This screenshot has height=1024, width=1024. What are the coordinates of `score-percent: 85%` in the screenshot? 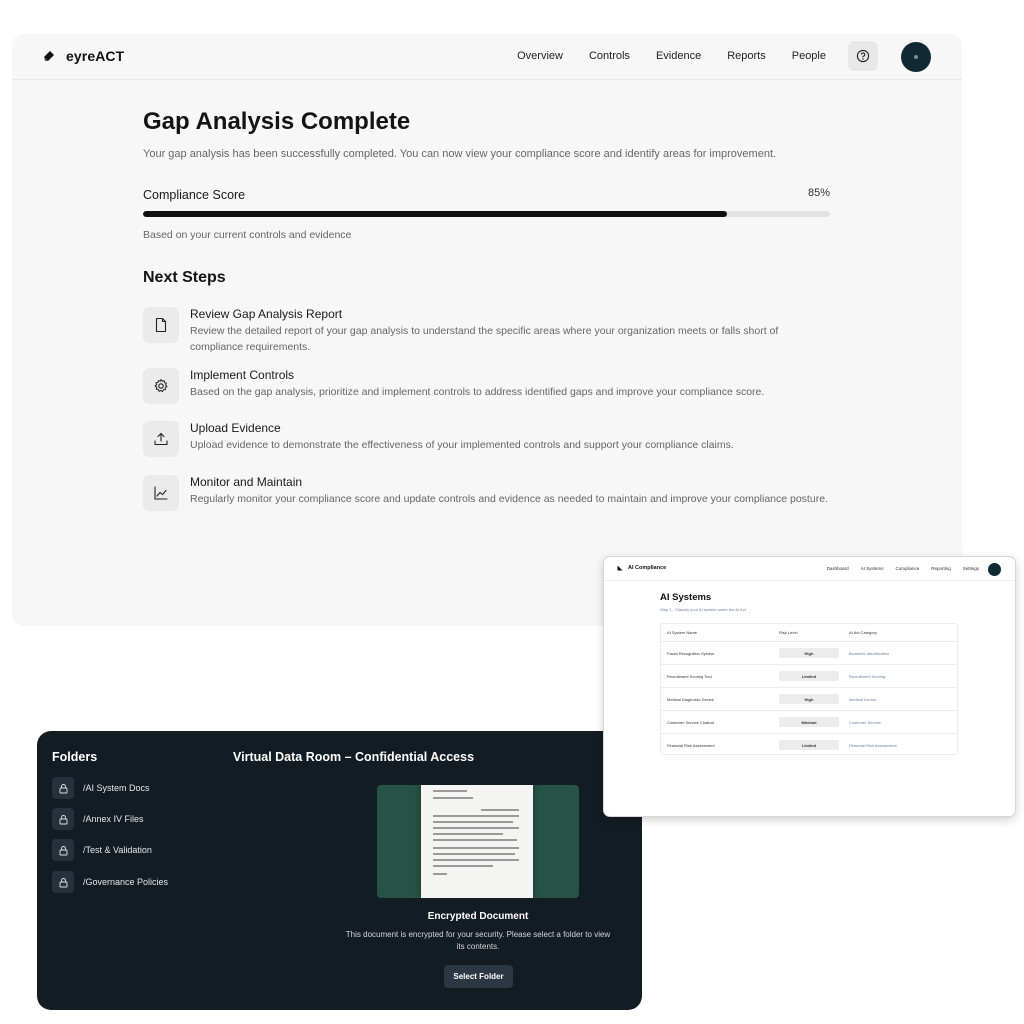 It's located at (819, 193).